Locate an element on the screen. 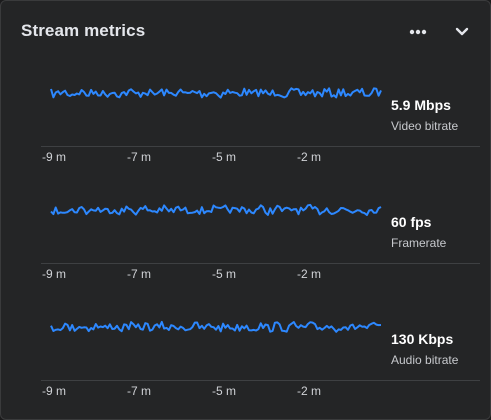  metric-value: 60 fps is located at coordinates (411, 222).